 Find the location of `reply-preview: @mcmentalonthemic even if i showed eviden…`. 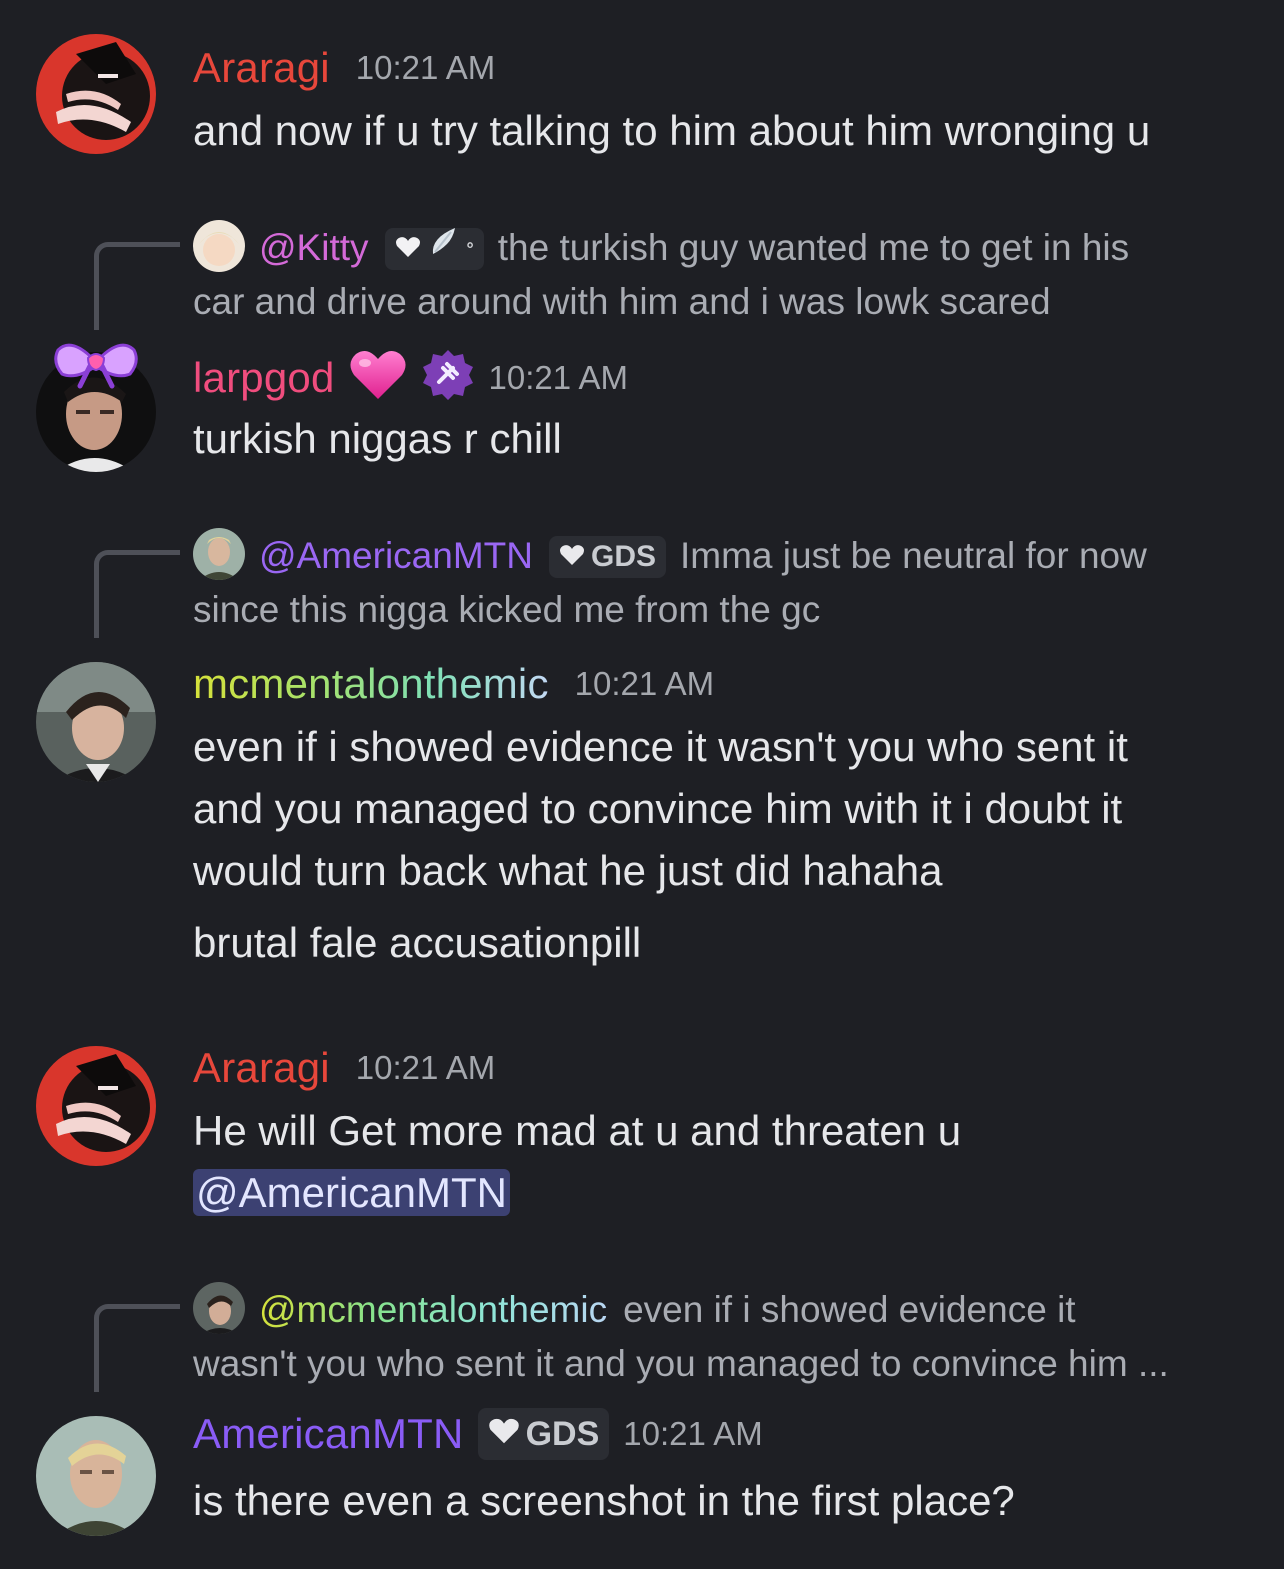

reply-preview: @mcmentalonthemic even if i showed eviden… is located at coordinates (723, 1336).